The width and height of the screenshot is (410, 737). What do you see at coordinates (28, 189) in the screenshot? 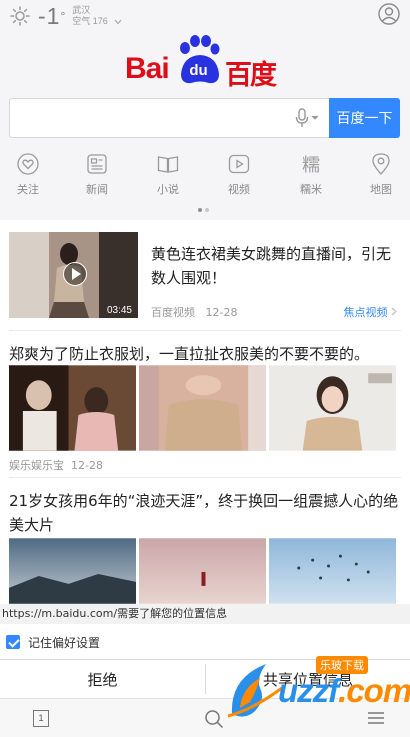
I see `nav-label: 关注` at bounding box center [28, 189].